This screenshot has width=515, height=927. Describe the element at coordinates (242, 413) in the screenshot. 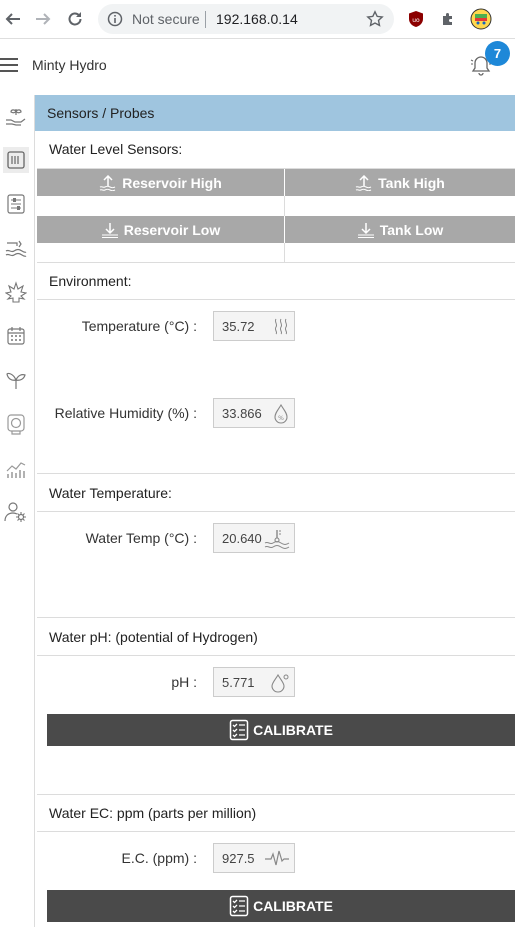

I see `humidity-value: 33.866` at that location.